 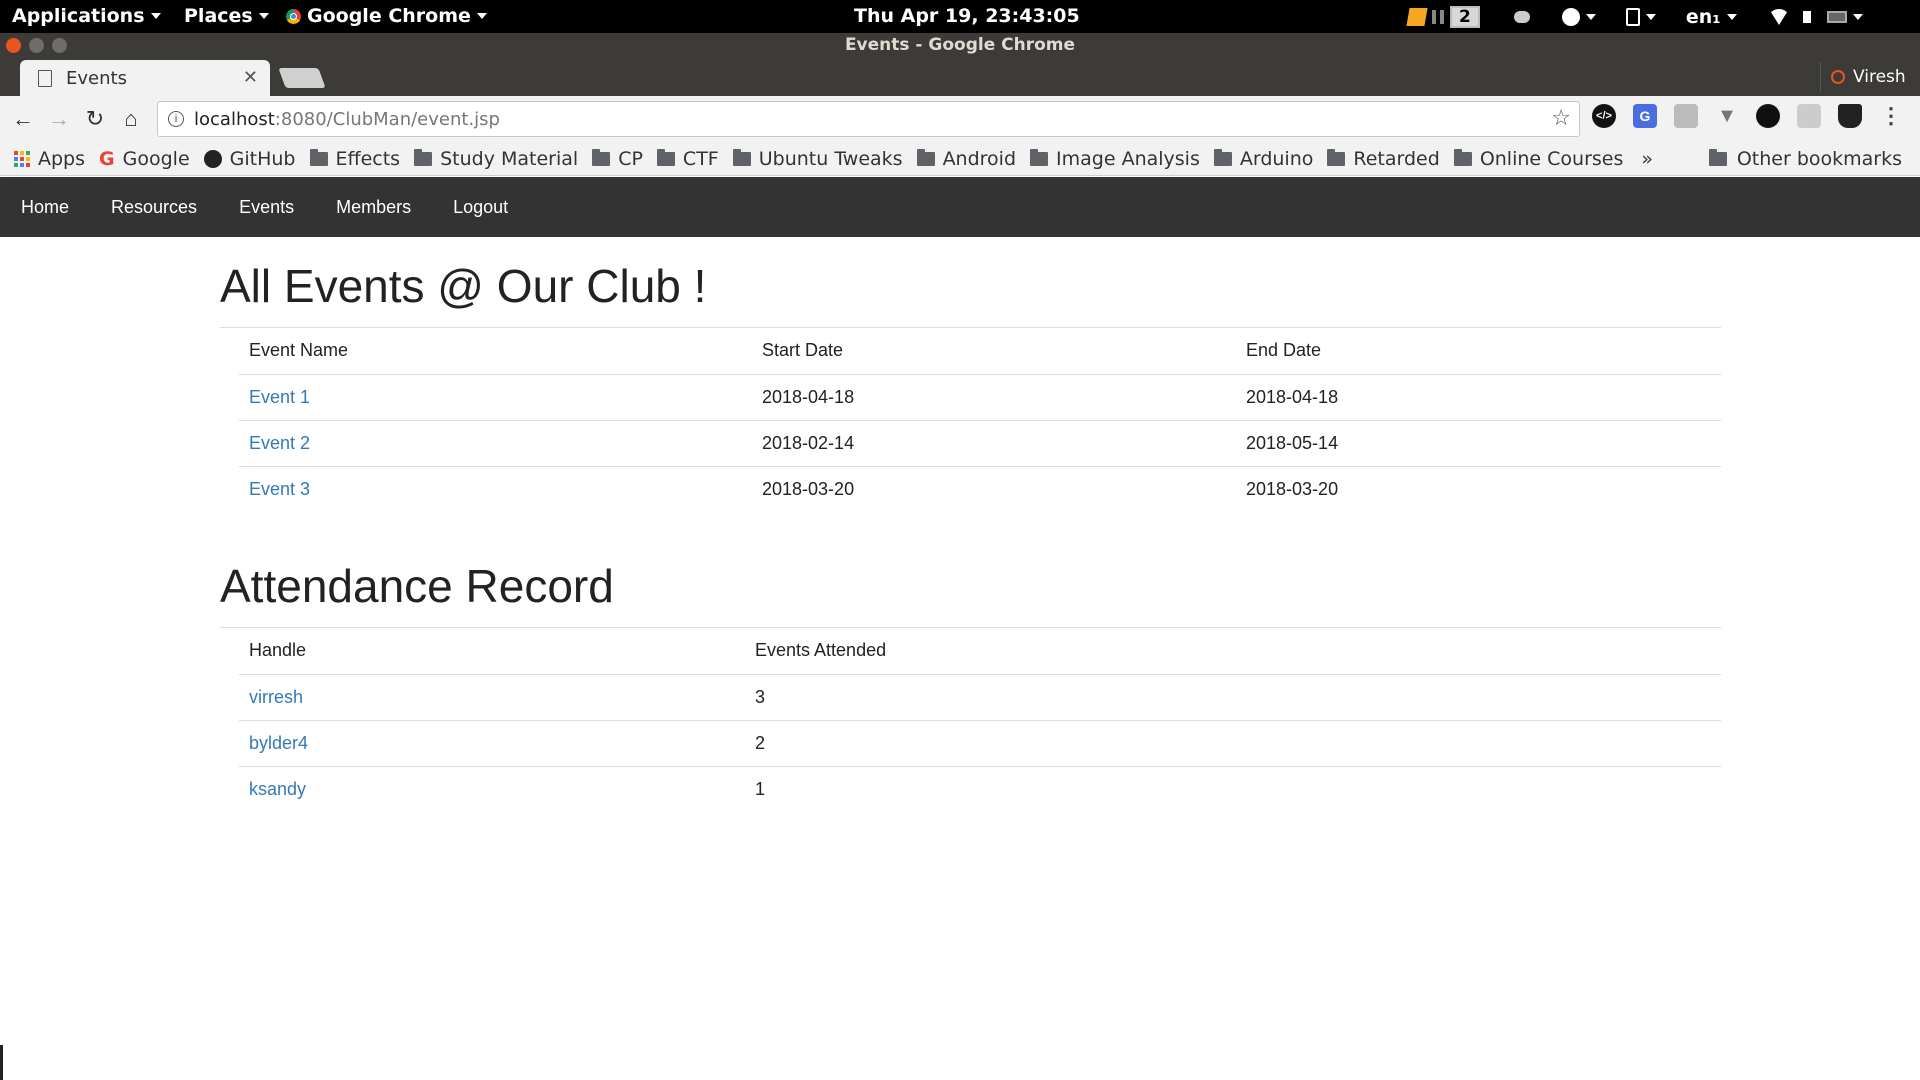 I want to click on event-link: Event 1, so click(x=279, y=397).